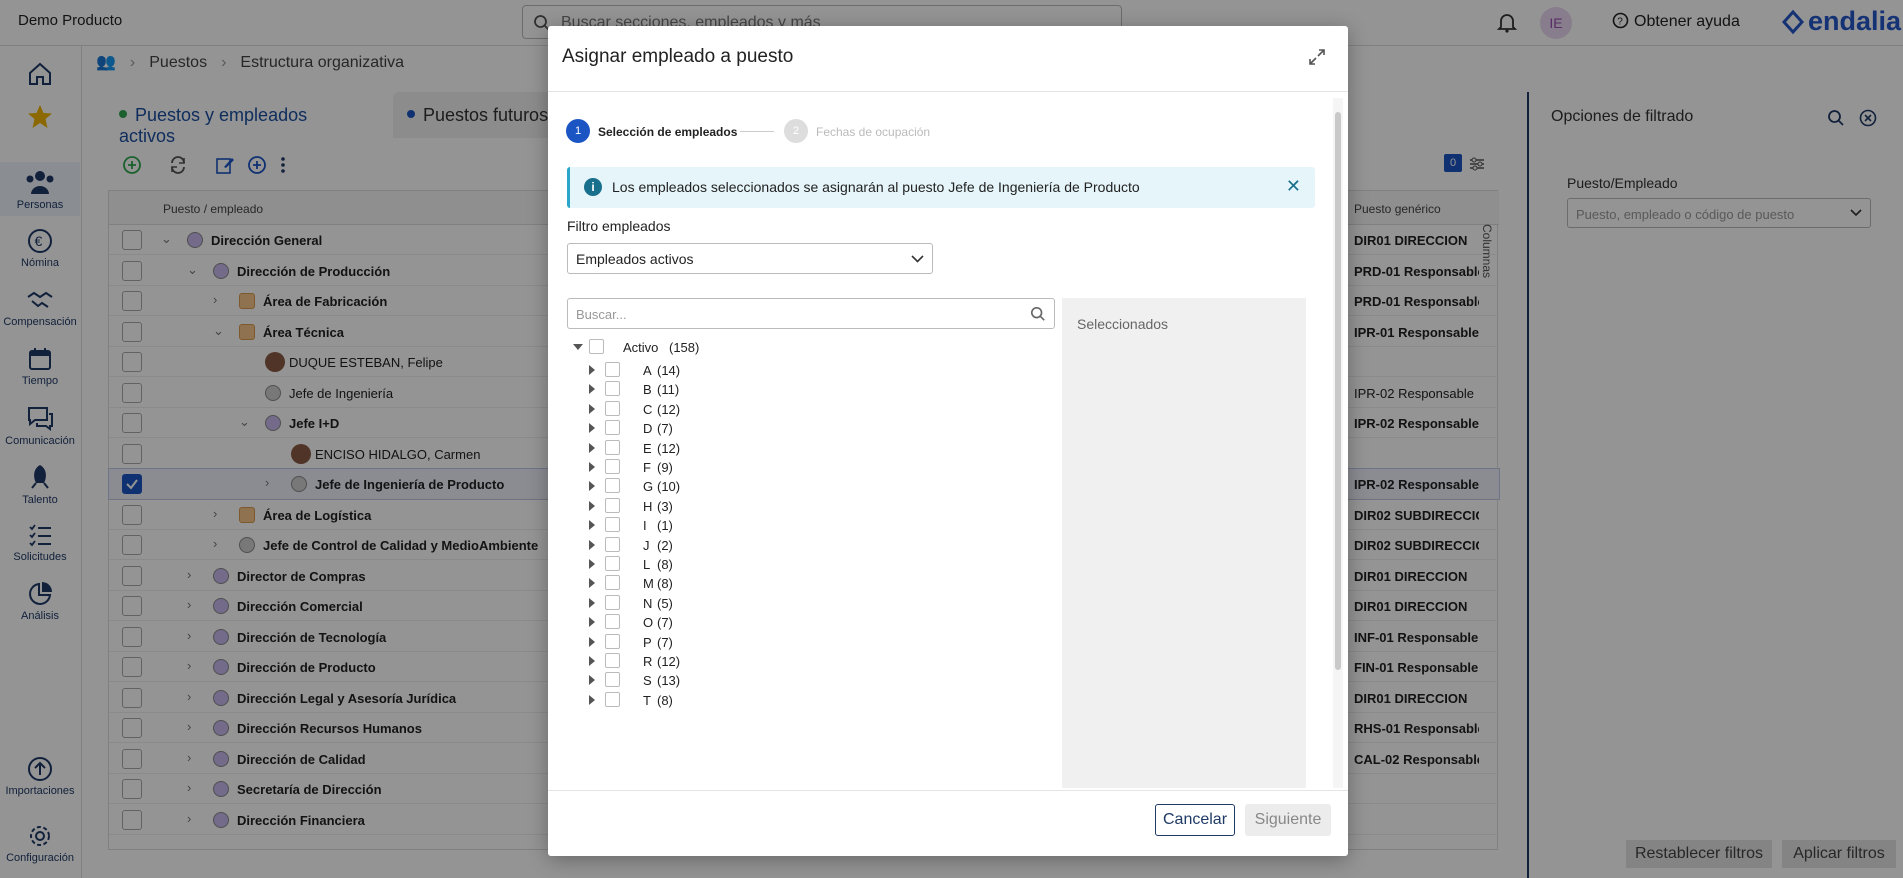 This screenshot has height=878, width=1903. What do you see at coordinates (646, 545) in the screenshot?
I see `tree-node-label: J` at bounding box center [646, 545].